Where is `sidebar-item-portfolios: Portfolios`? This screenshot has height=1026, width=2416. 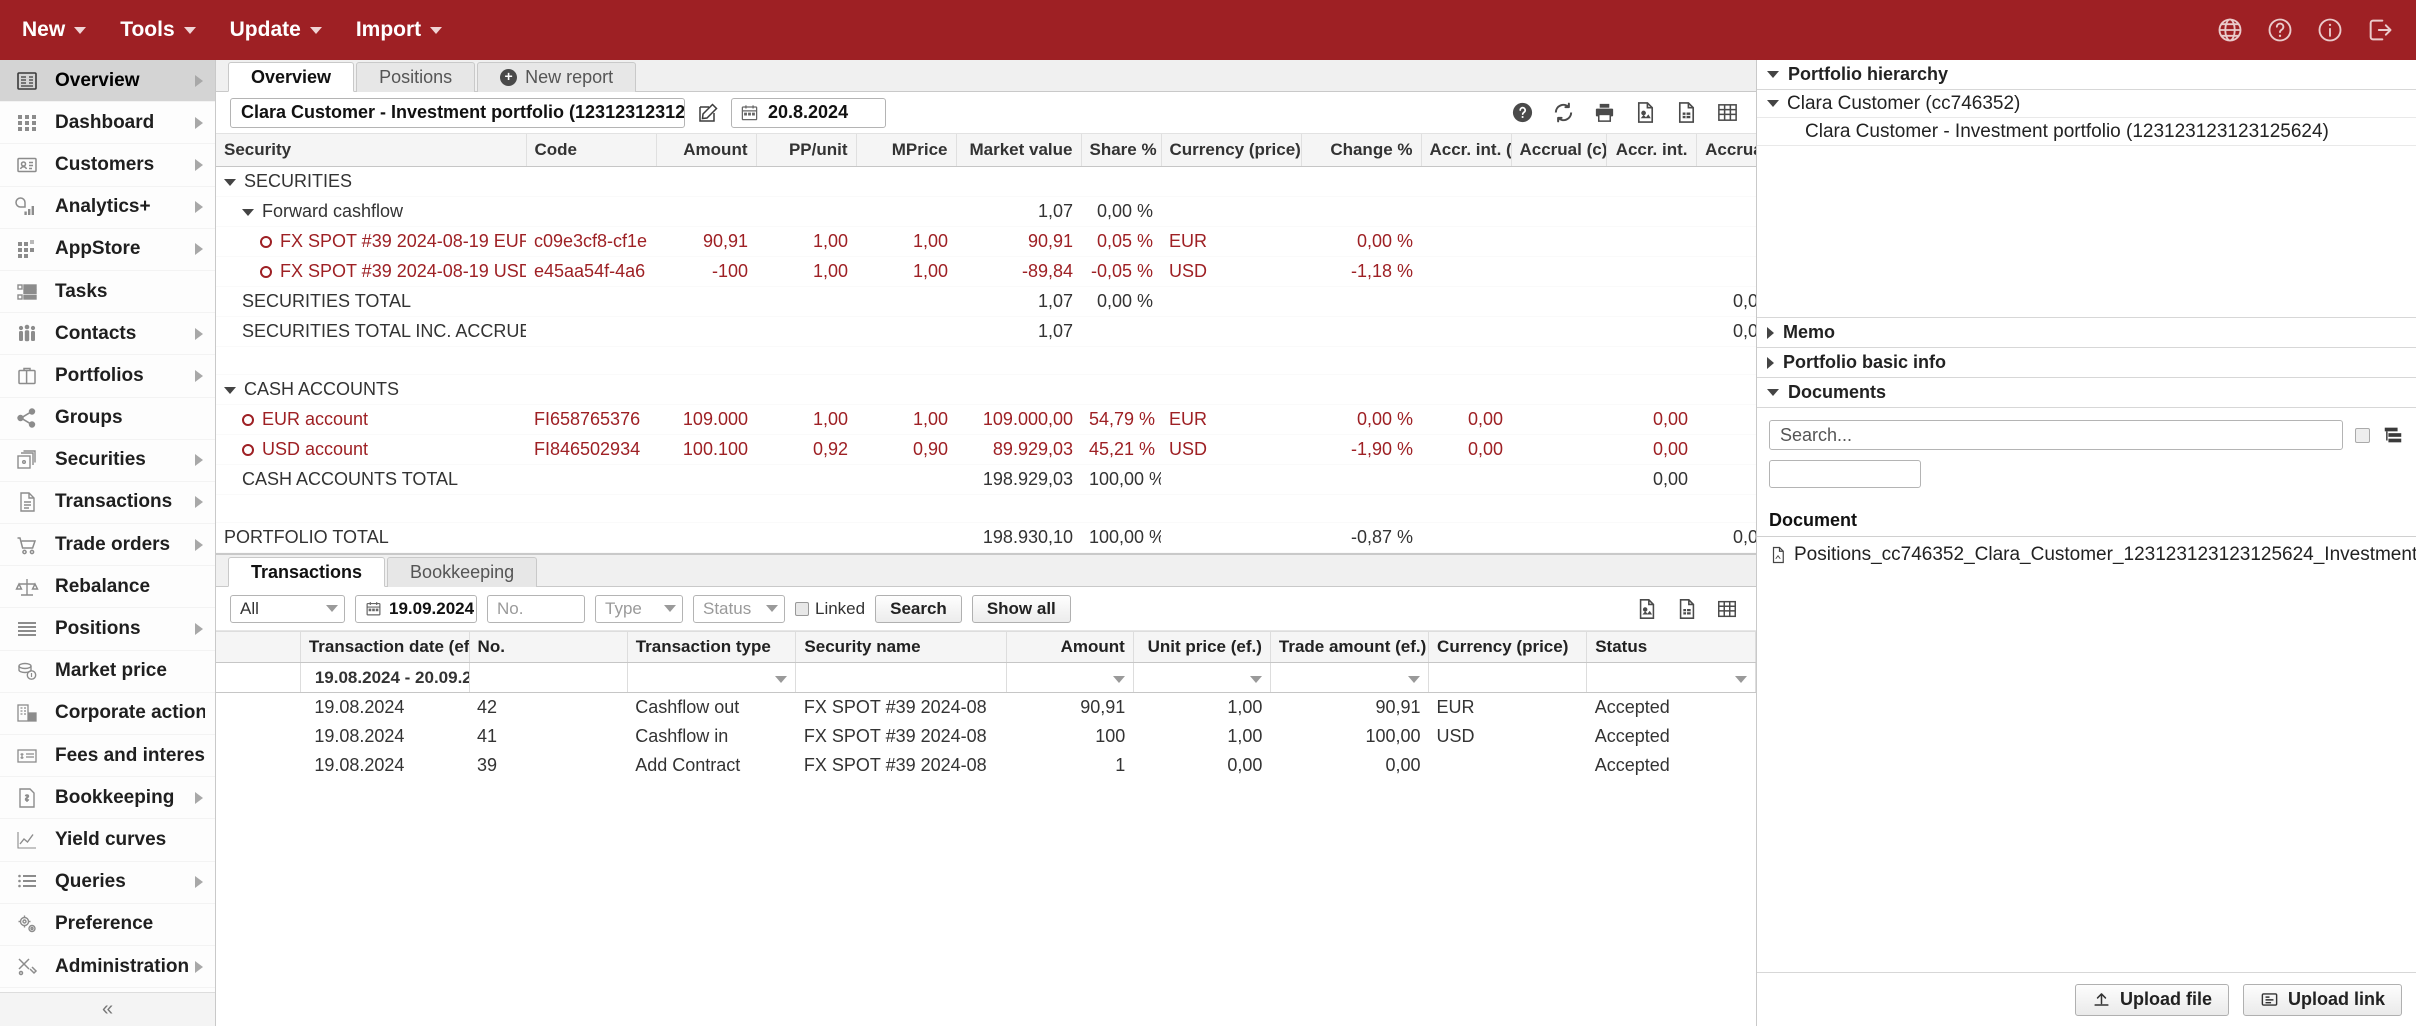 sidebar-item-portfolios: Portfolios is located at coordinates (107, 376).